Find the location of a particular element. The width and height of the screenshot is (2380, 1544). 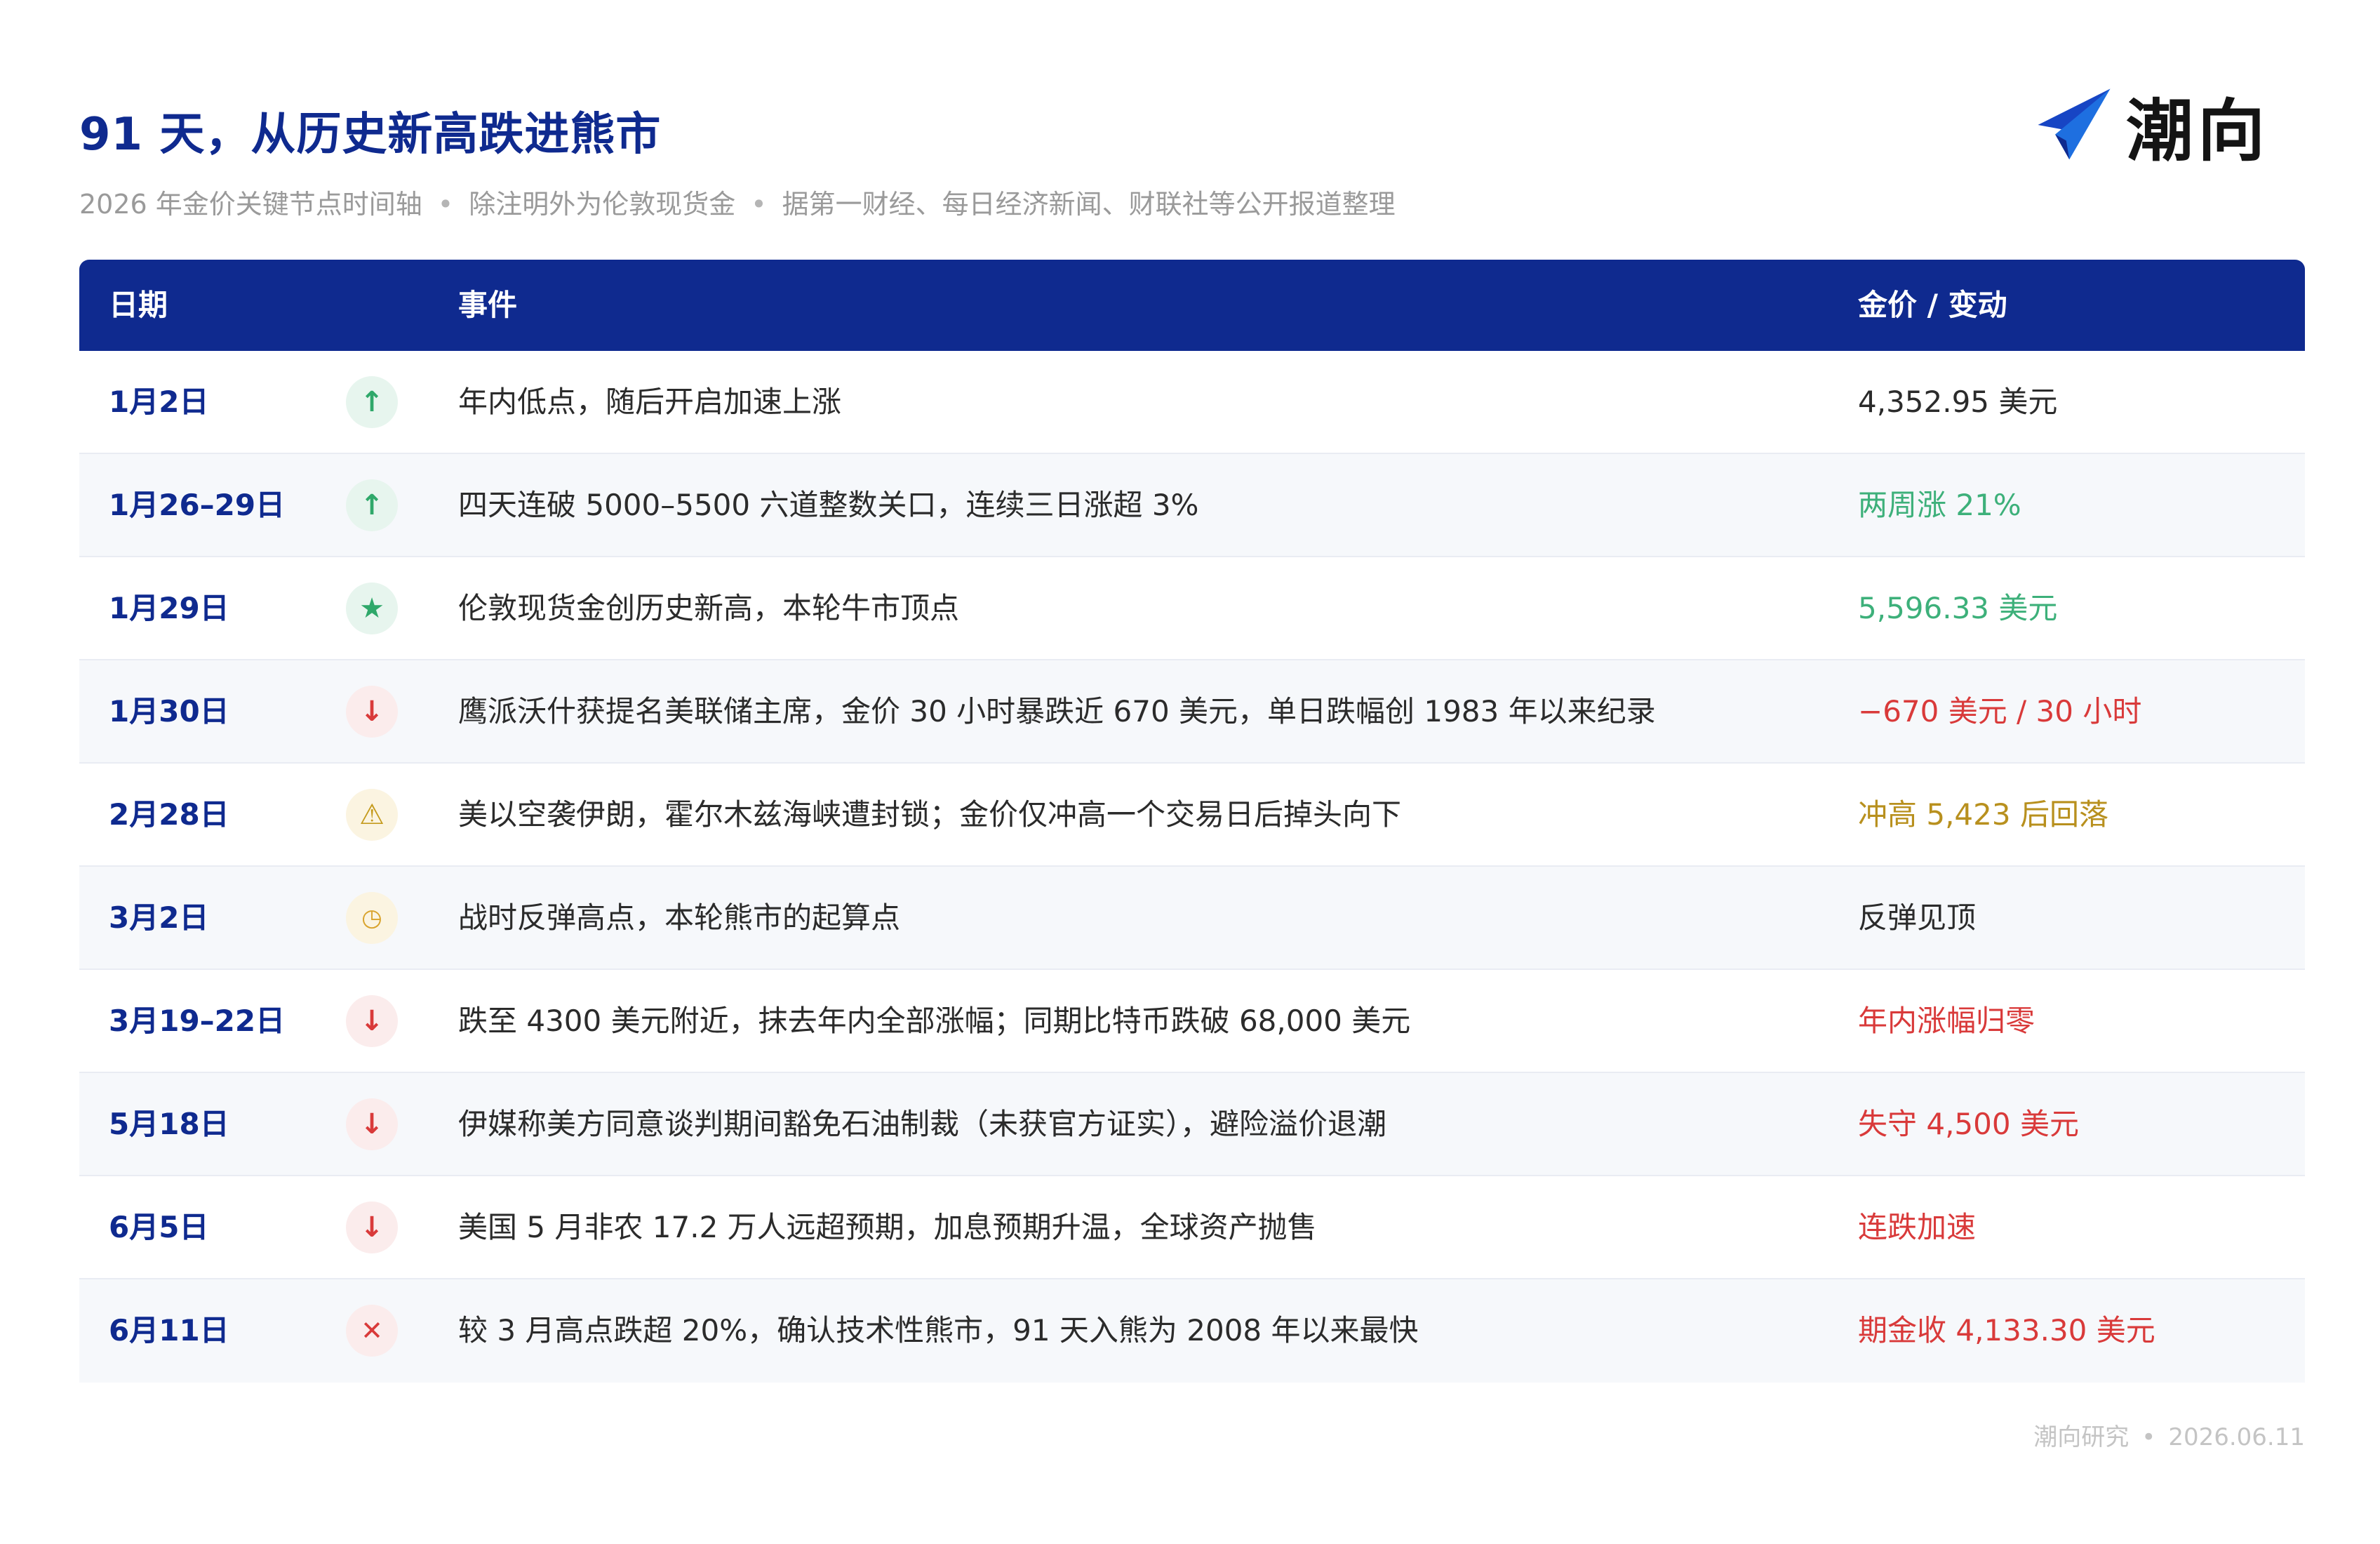

warning-icon: ⚠ is located at coordinates (372, 815).